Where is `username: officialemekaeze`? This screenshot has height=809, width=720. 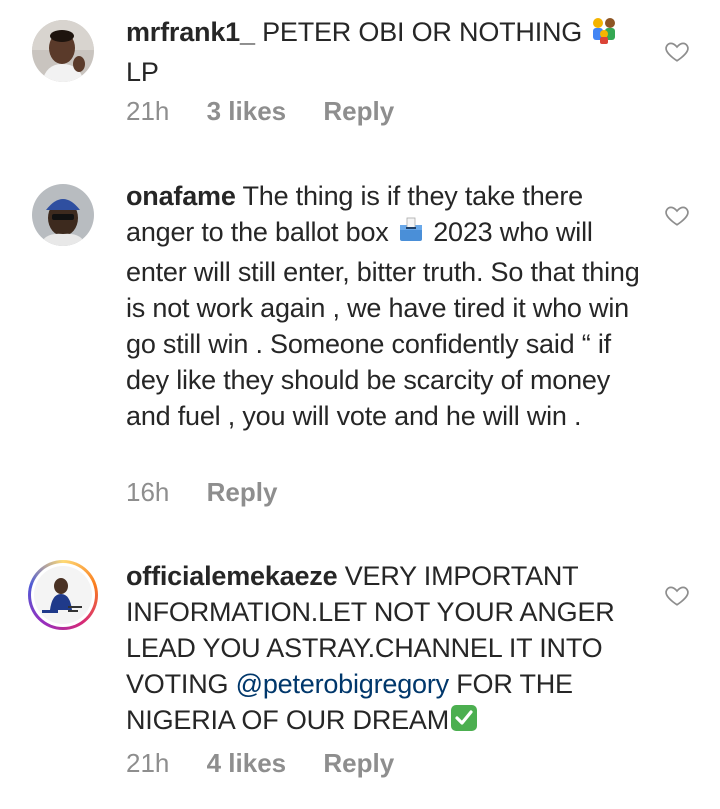 username: officialemekaeze is located at coordinates (232, 576).